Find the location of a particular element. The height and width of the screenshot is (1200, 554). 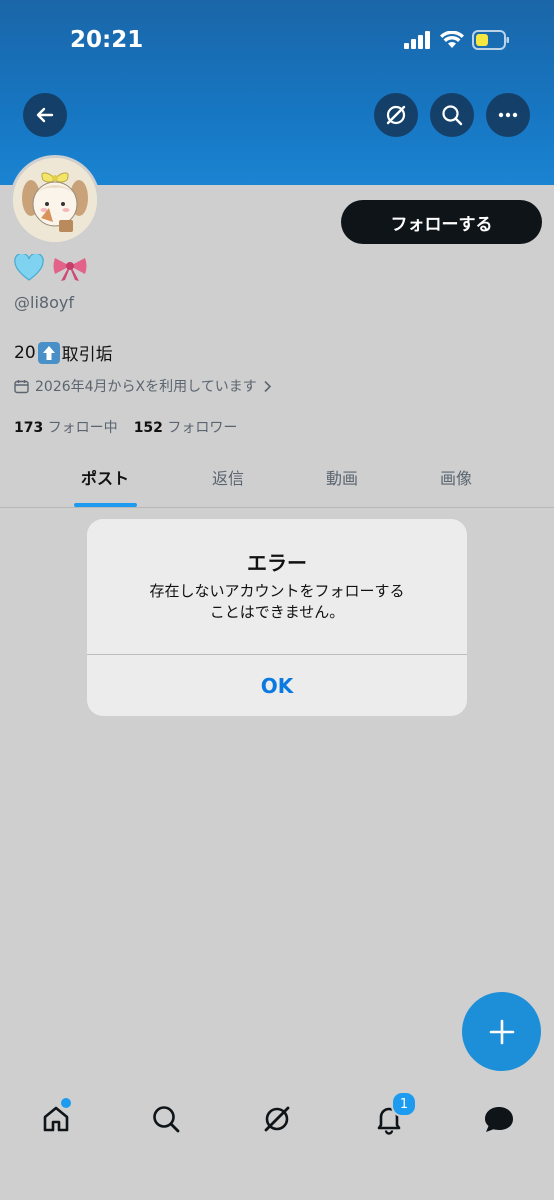

back-button is located at coordinates (45, 115).